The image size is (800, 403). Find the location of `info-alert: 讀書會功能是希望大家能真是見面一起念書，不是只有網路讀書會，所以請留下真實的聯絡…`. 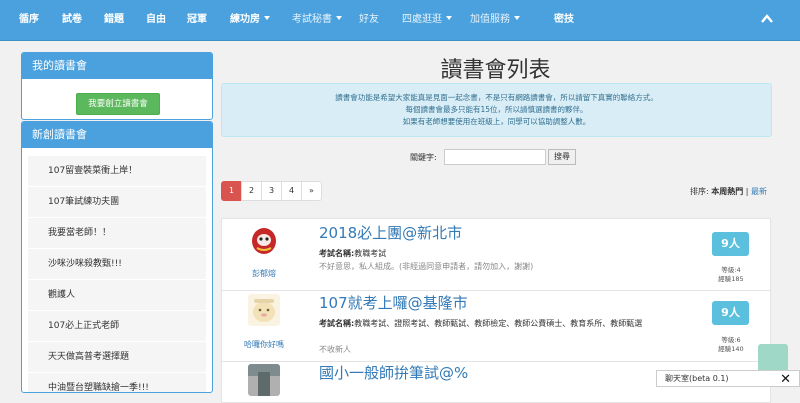

info-alert: 讀書會功能是希望大家能真是見面一起念書，不是只有網路讀書會，所以請留下真實的聯絡… is located at coordinates (496, 110).